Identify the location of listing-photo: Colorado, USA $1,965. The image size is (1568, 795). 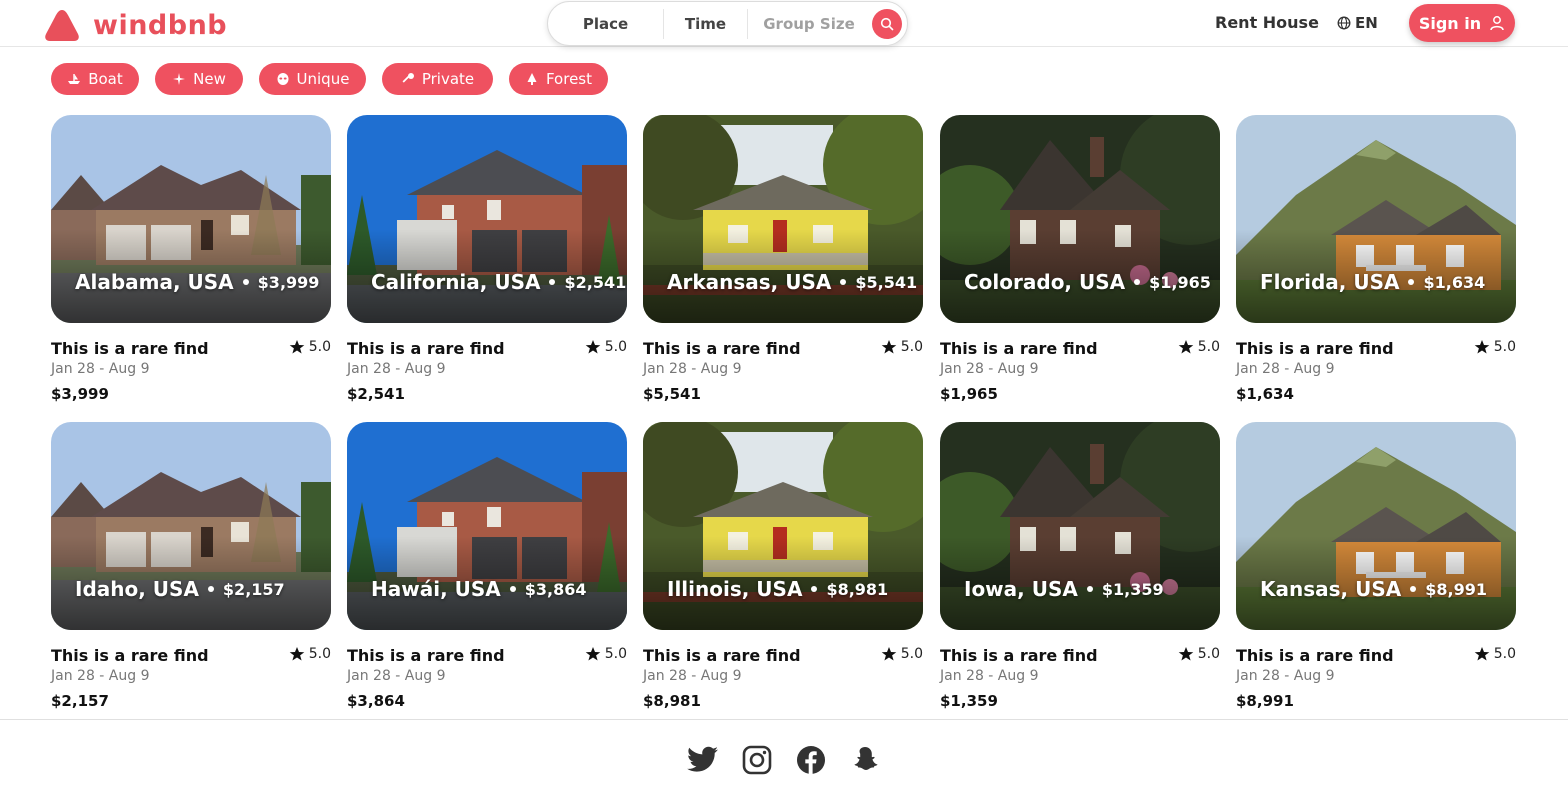
(1080, 219).